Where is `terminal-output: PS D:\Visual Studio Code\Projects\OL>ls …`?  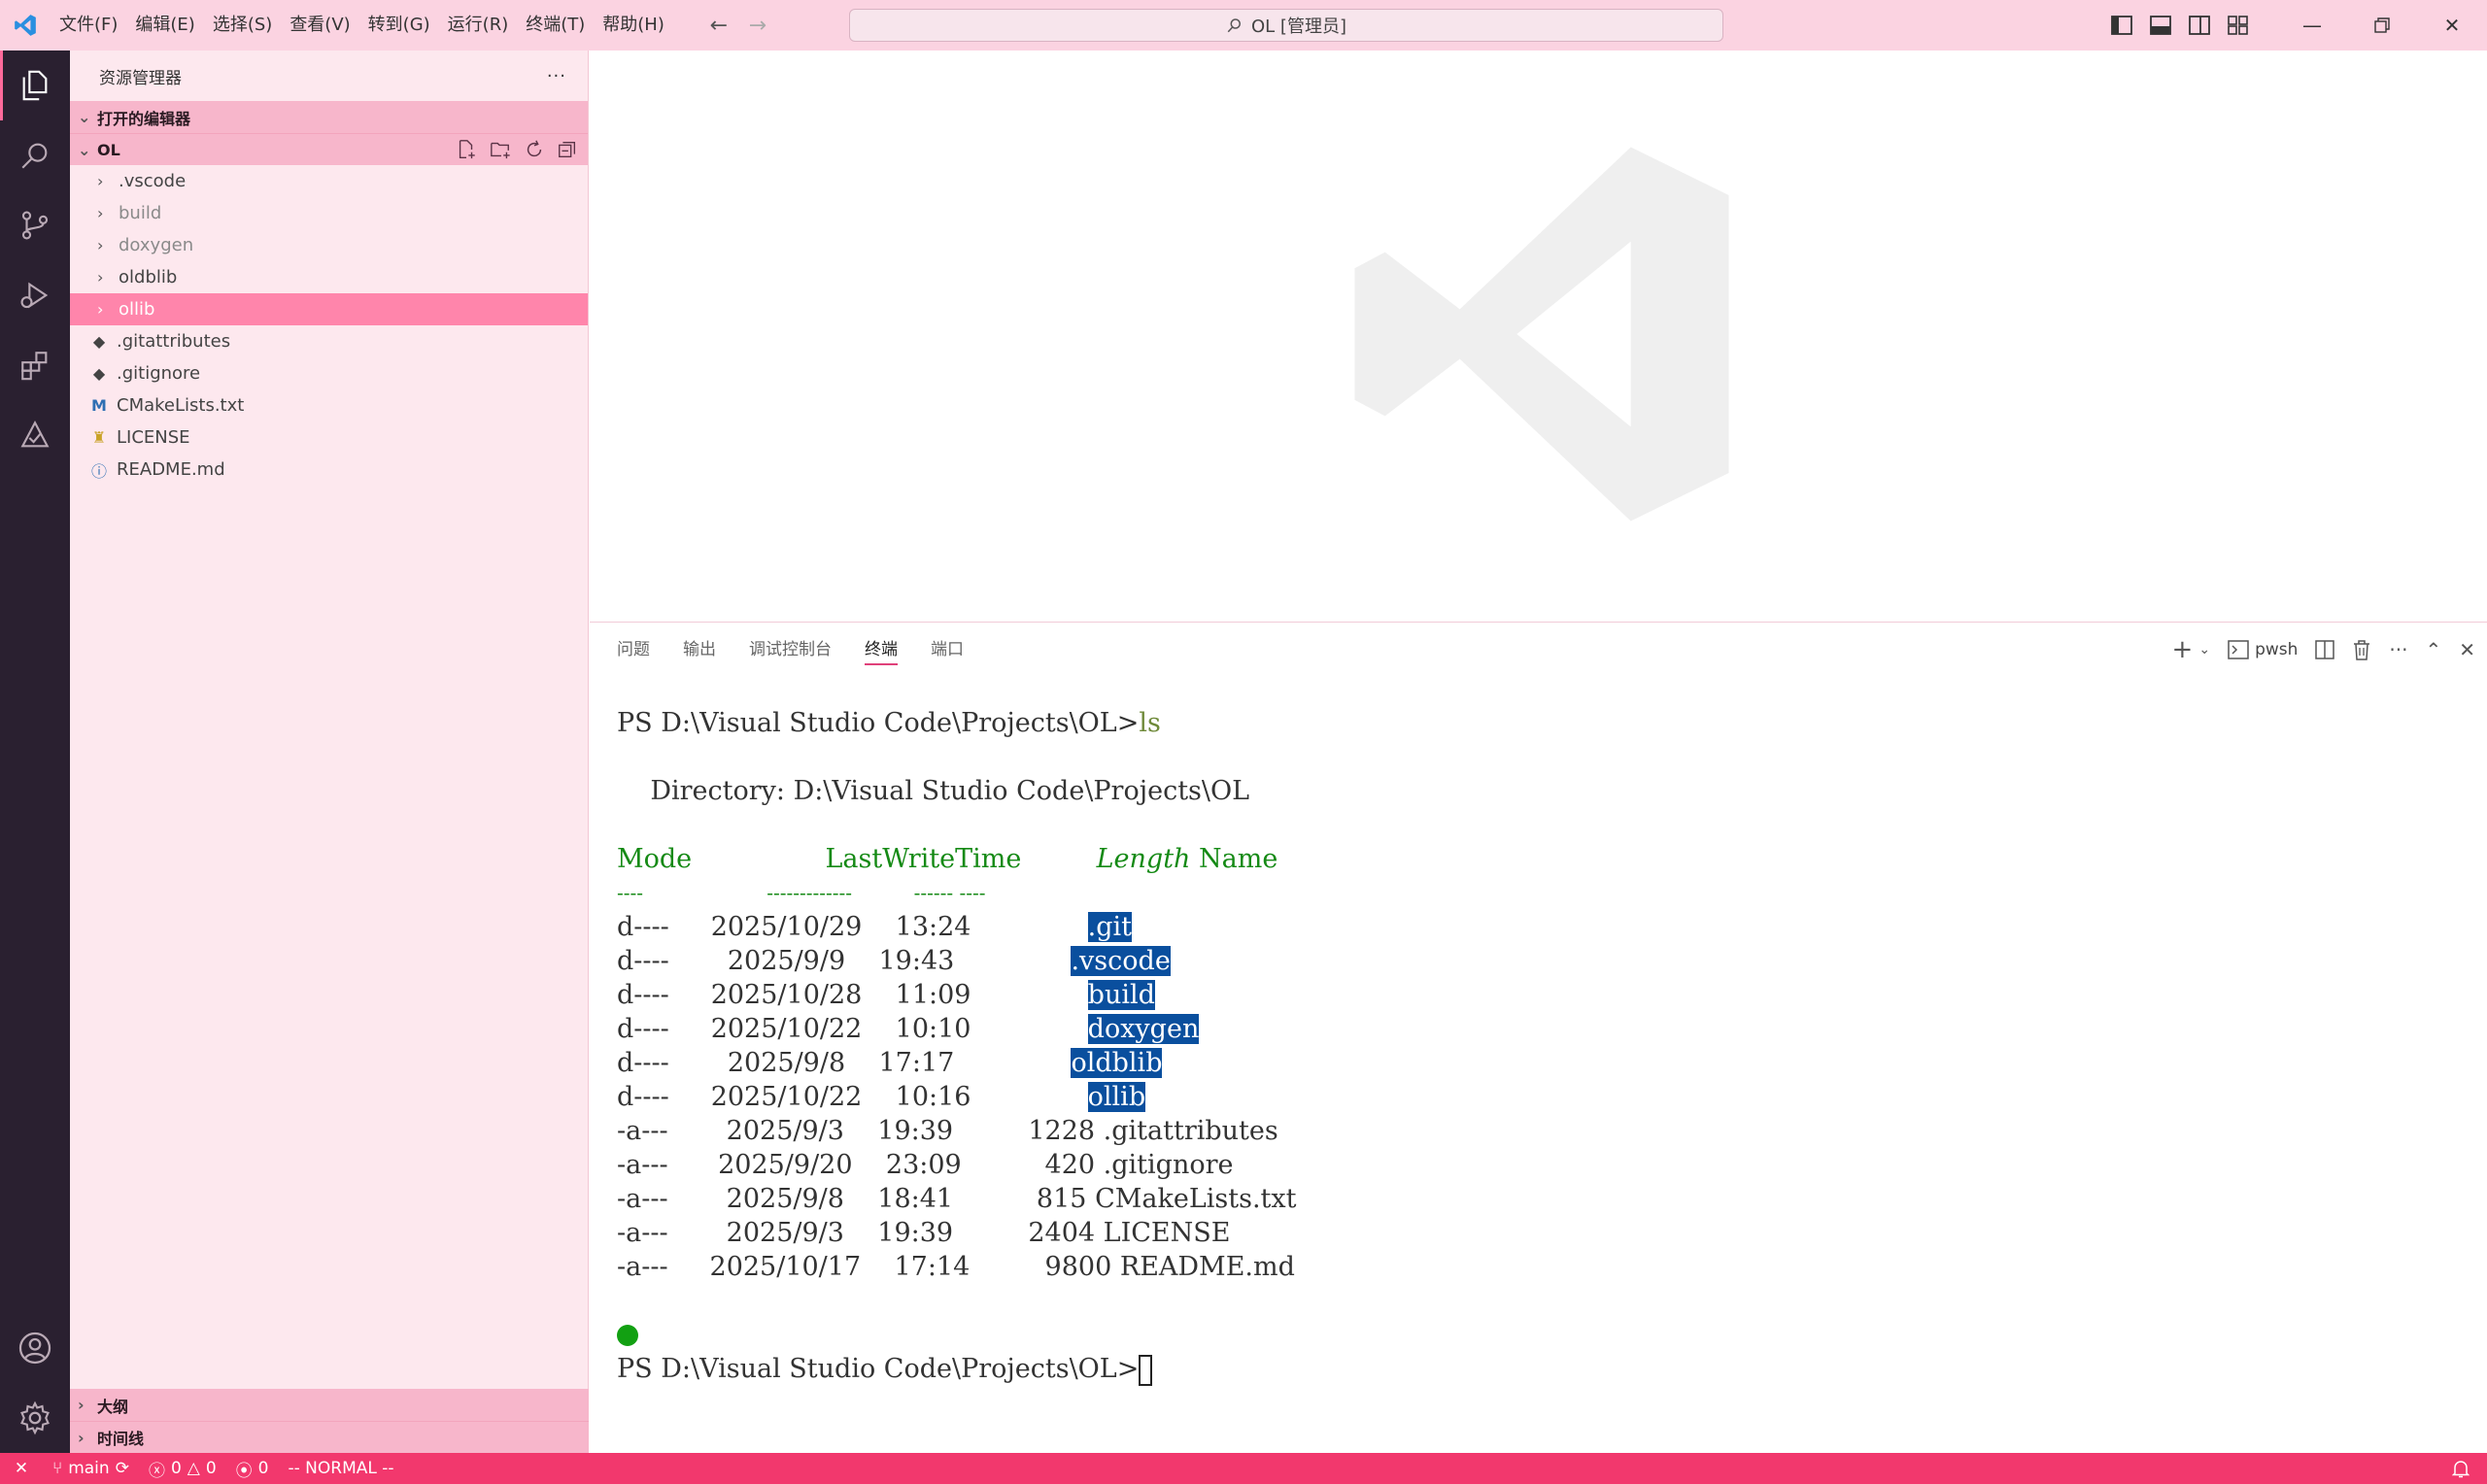
terminal-output: PS D:\Visual Studio Code\Projects\OL>ls … is located at coordinates (956, 1046).